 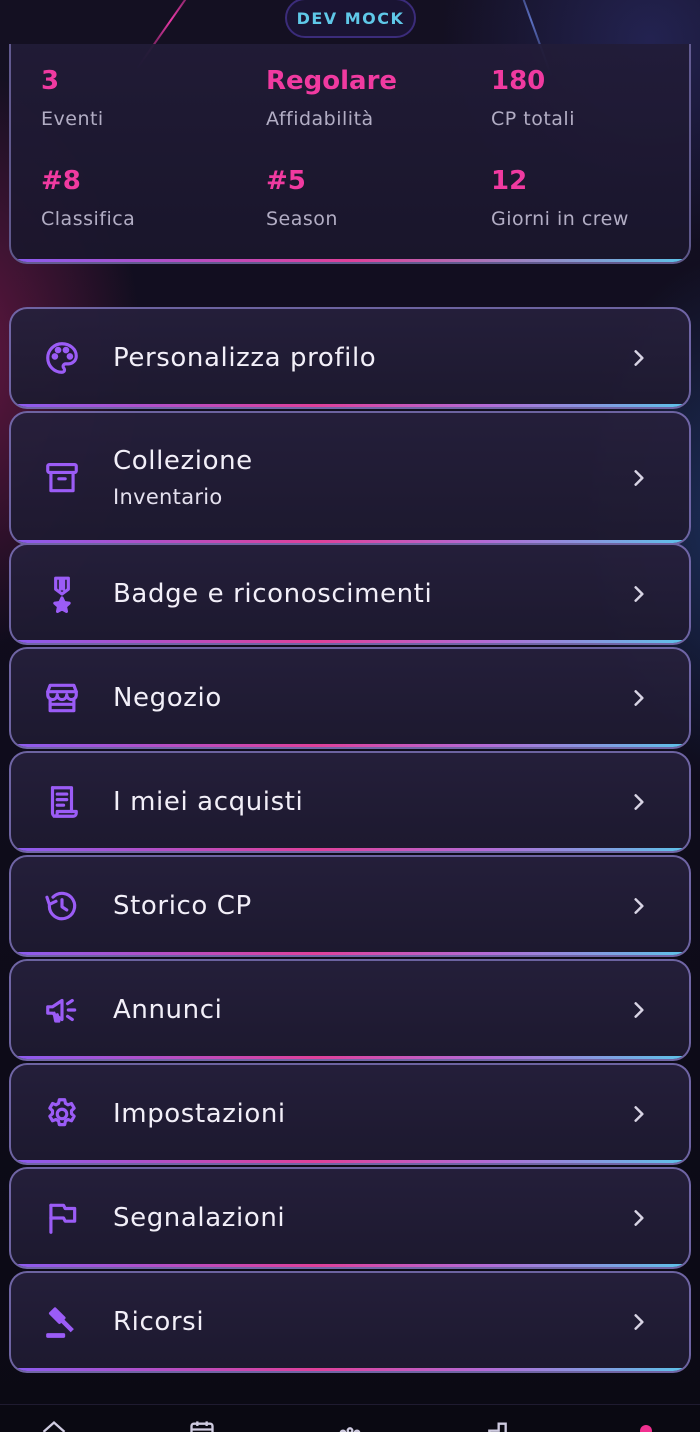 What do you see at coordinates (62, 1322) in the screenshot?
I see `gavel-icon` at bounding box center [62, 1322].